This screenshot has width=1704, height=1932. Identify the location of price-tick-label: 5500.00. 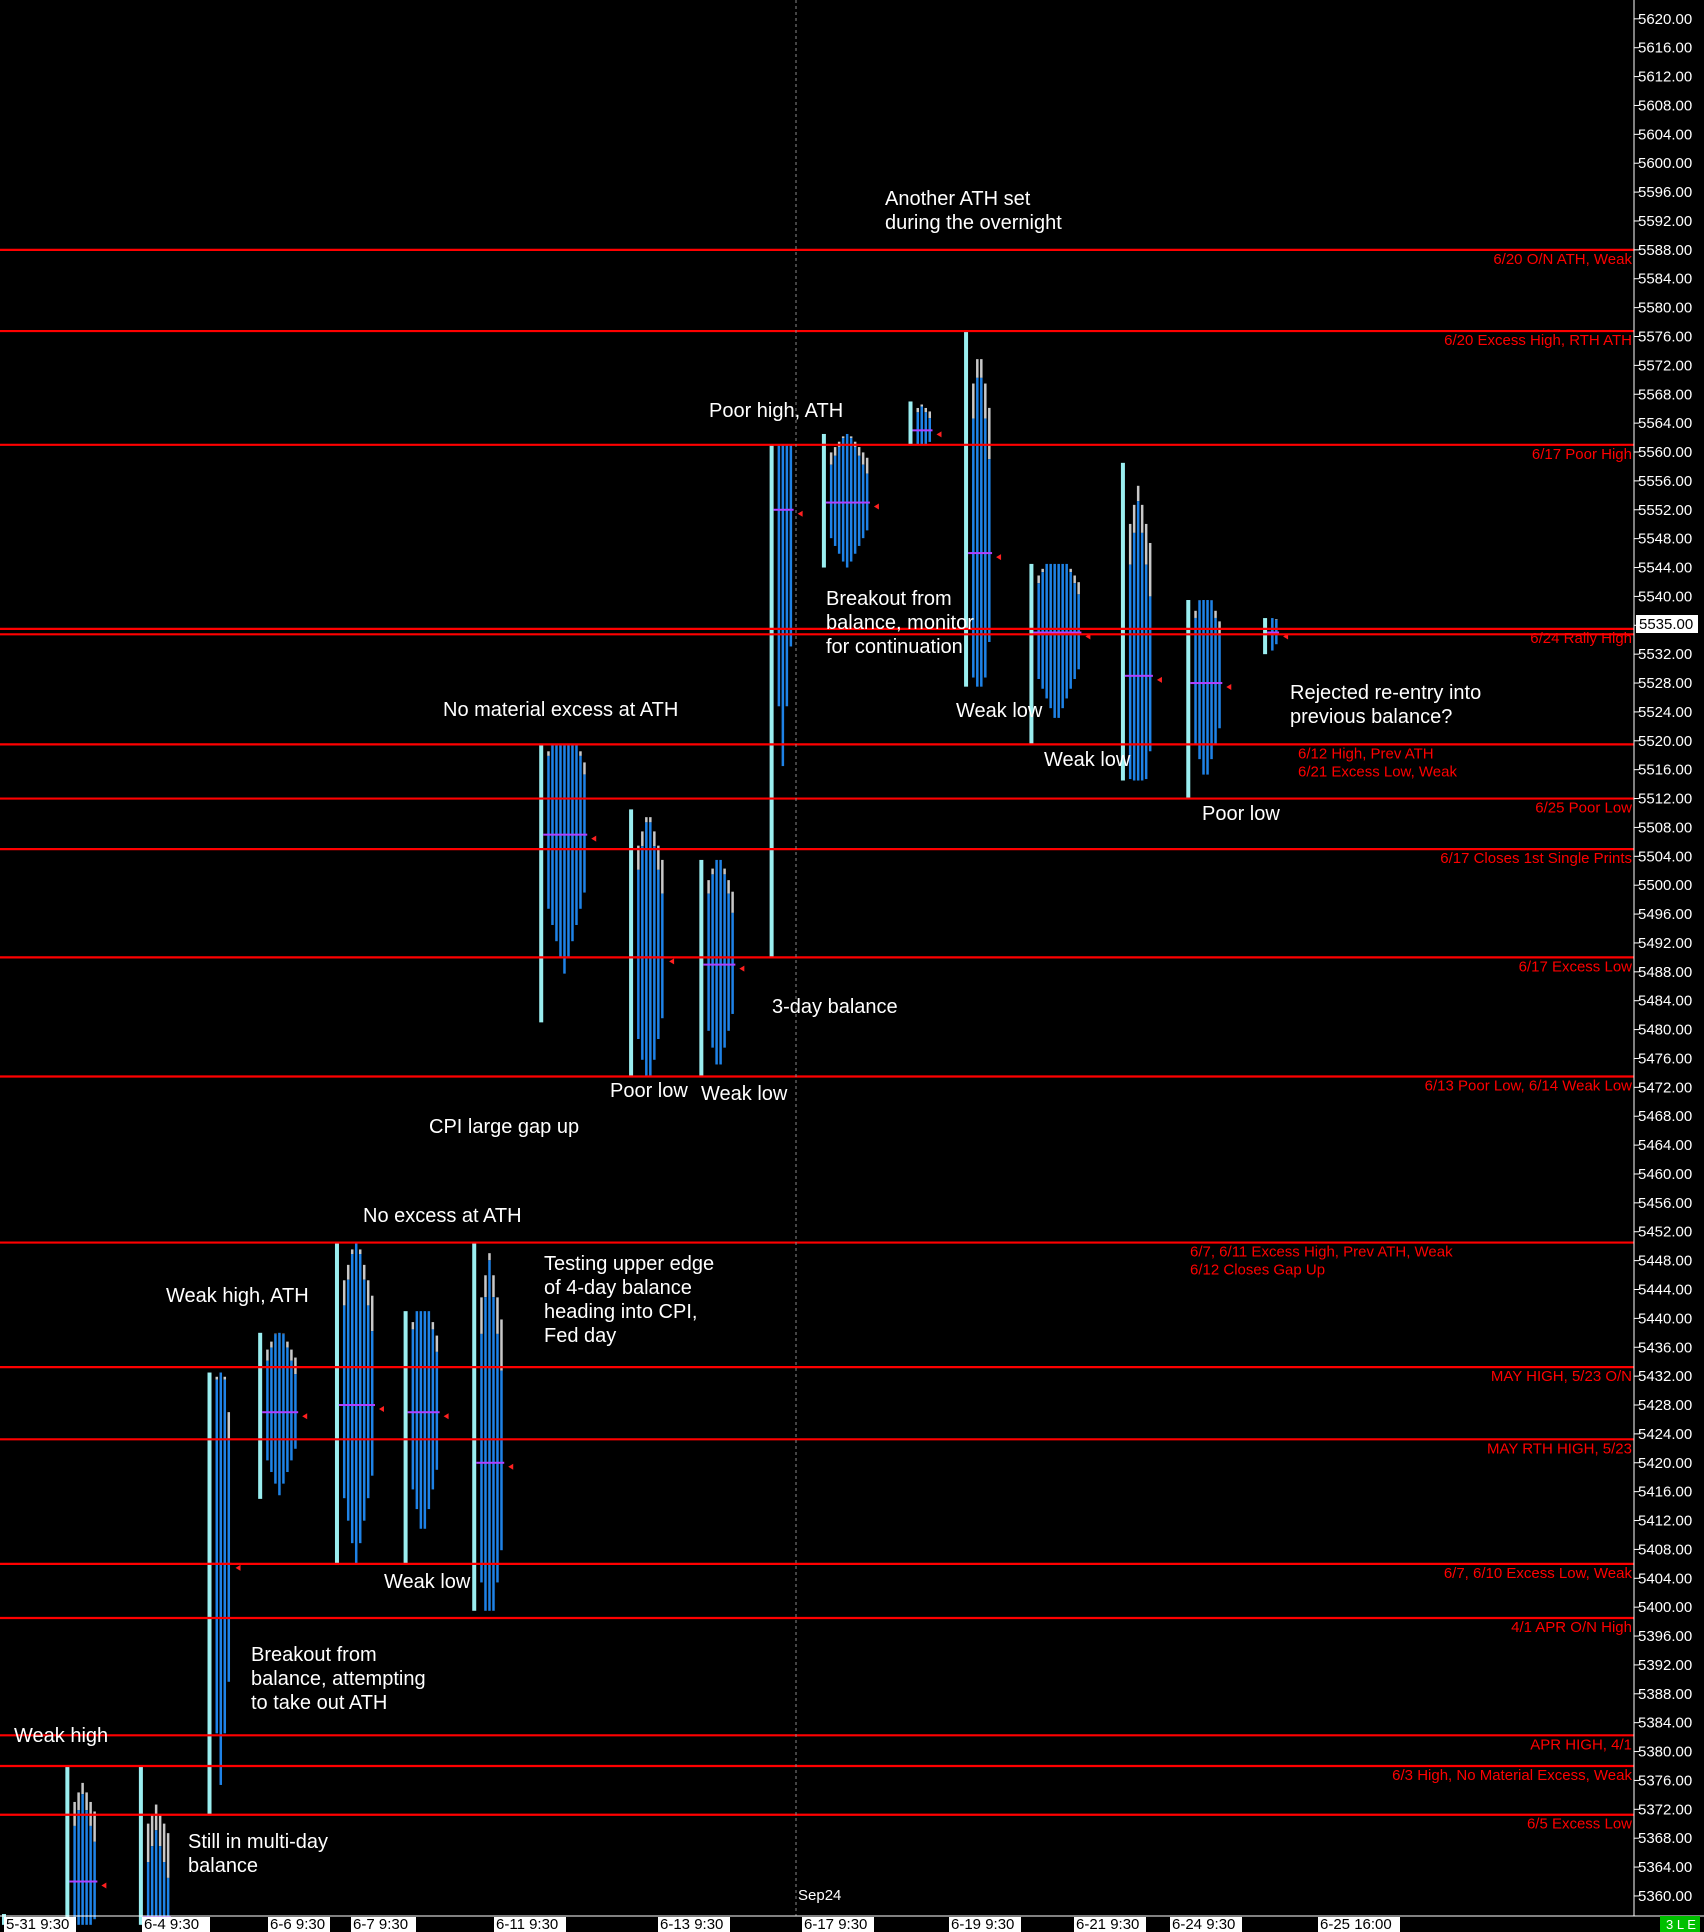
(1665, 885).